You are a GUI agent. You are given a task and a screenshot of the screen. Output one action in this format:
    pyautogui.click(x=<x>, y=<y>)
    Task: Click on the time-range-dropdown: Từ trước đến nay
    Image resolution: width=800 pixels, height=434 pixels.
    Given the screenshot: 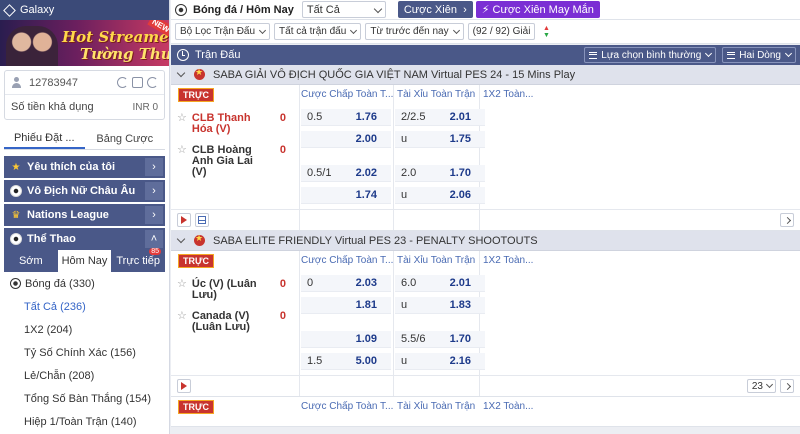 What is the action you would take?
    pyautogui.click(x=414, y=31)
    